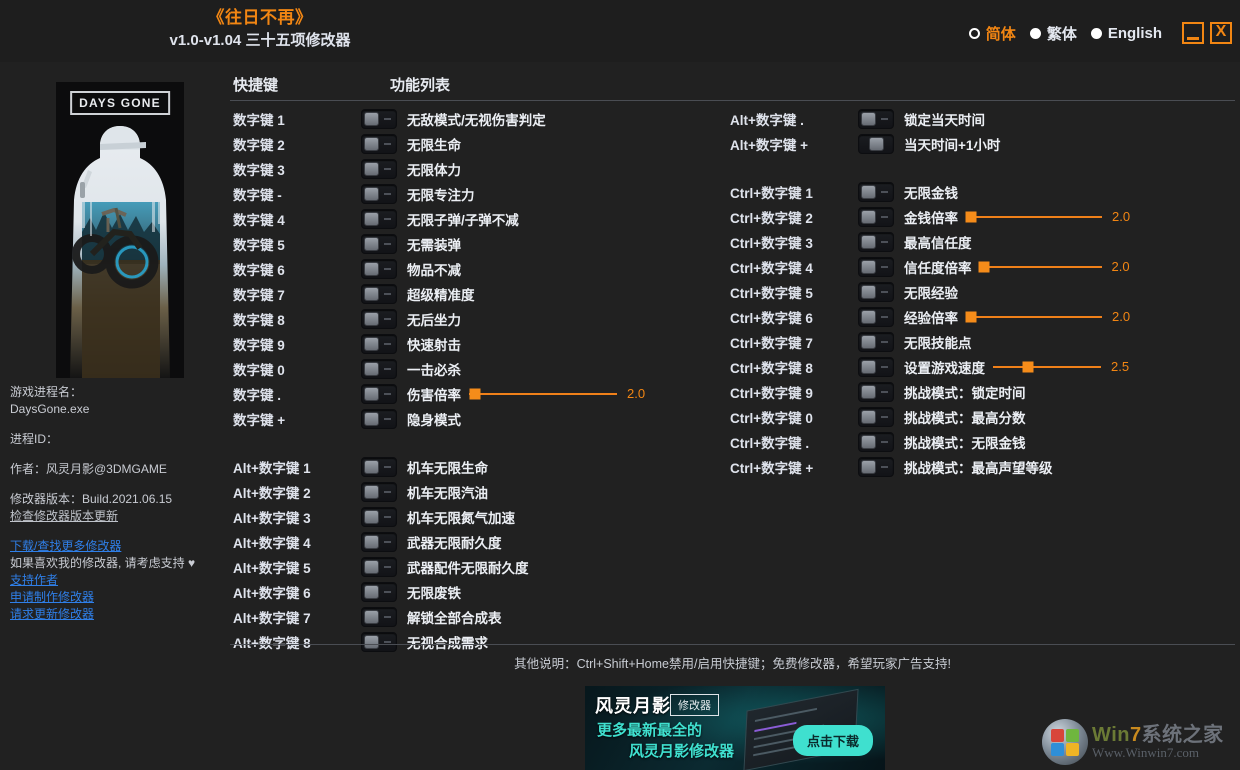 This screenshot has width=1240, height=770. I want to click on ad-banner: 风灵月影 修改器 更多最新最全的 风灵月影修改器 点击下载, so click(735, 728).